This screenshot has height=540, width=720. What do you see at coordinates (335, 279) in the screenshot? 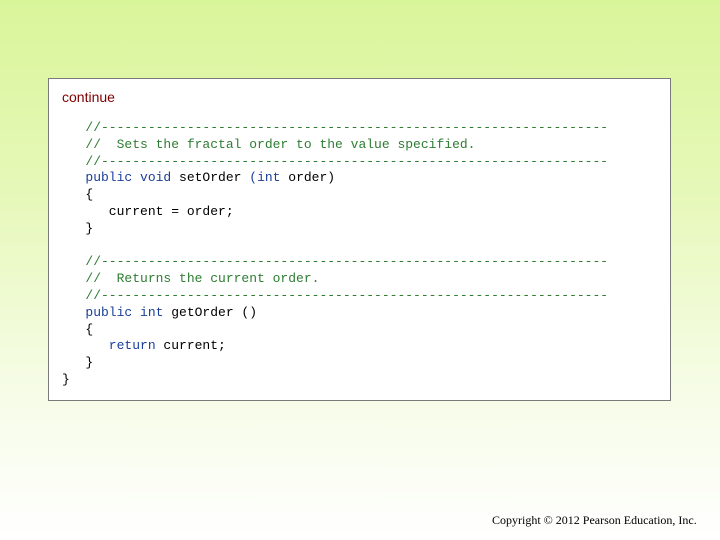
I see `code-line: // Returns the current order.` at bounding box center [335, 279].